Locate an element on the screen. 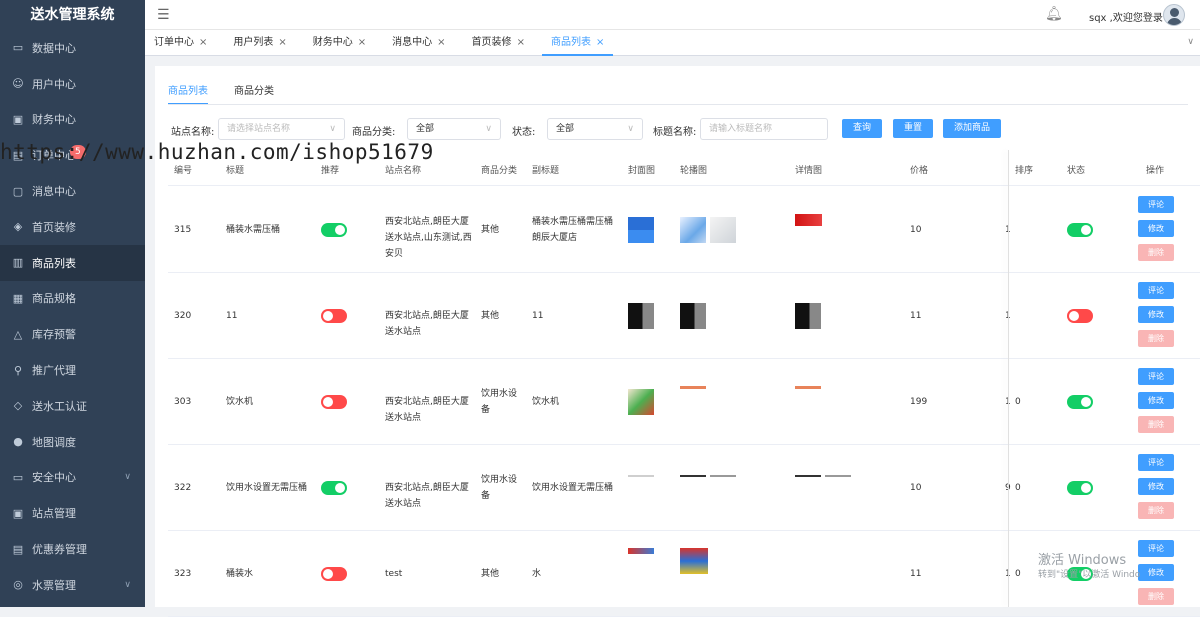 Image resolution: width=1200 pixels, height=617 pixels. cell-subtitle: 桶装水需压桶需压桶朗辰大厦店 is located at coordinates (573, 230).